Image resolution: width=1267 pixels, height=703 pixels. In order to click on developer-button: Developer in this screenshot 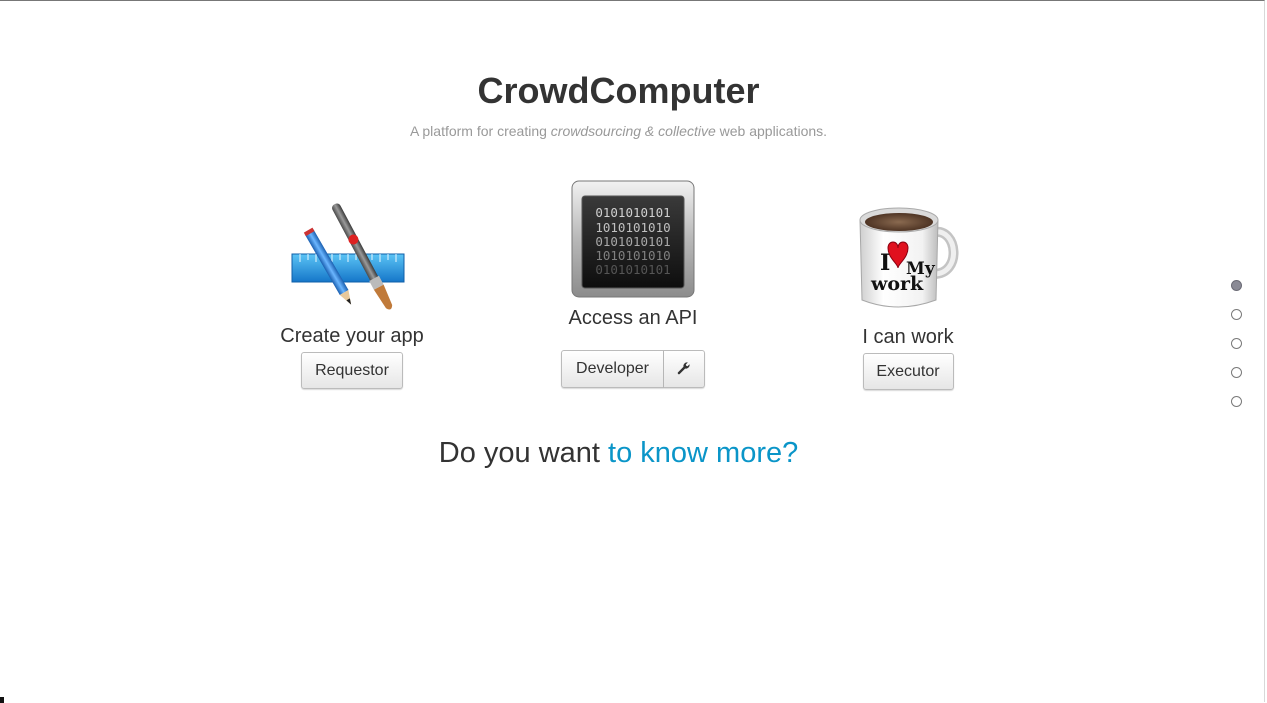, I will do `click(612, 369)`.